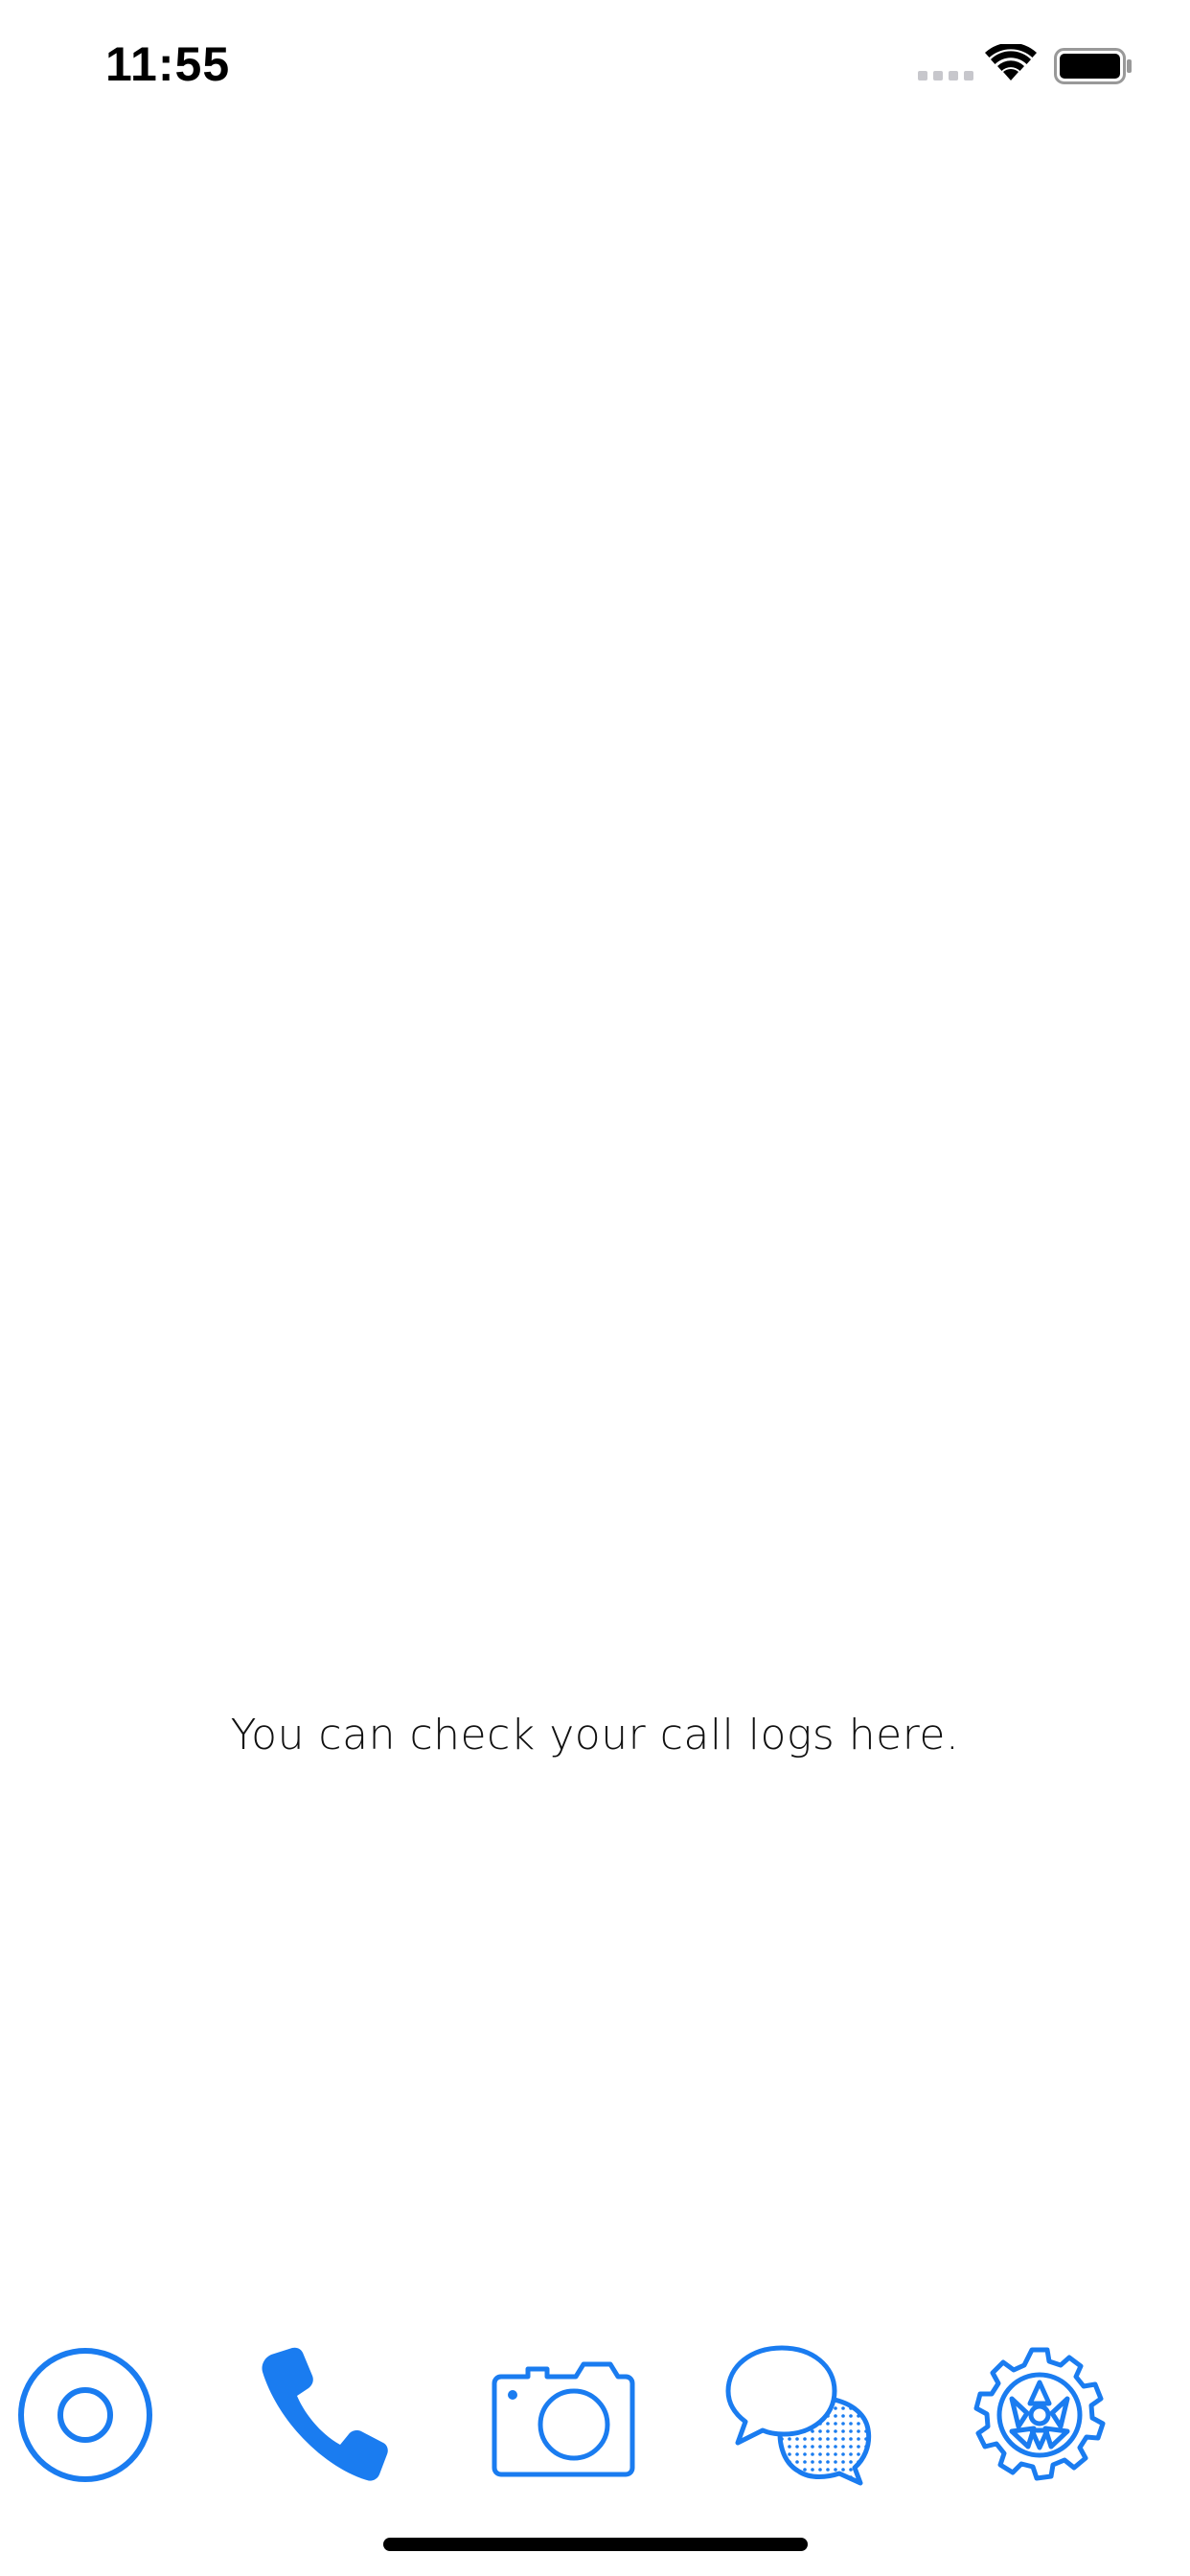  I want to click on status-time: 11:55, so click(168, 64).